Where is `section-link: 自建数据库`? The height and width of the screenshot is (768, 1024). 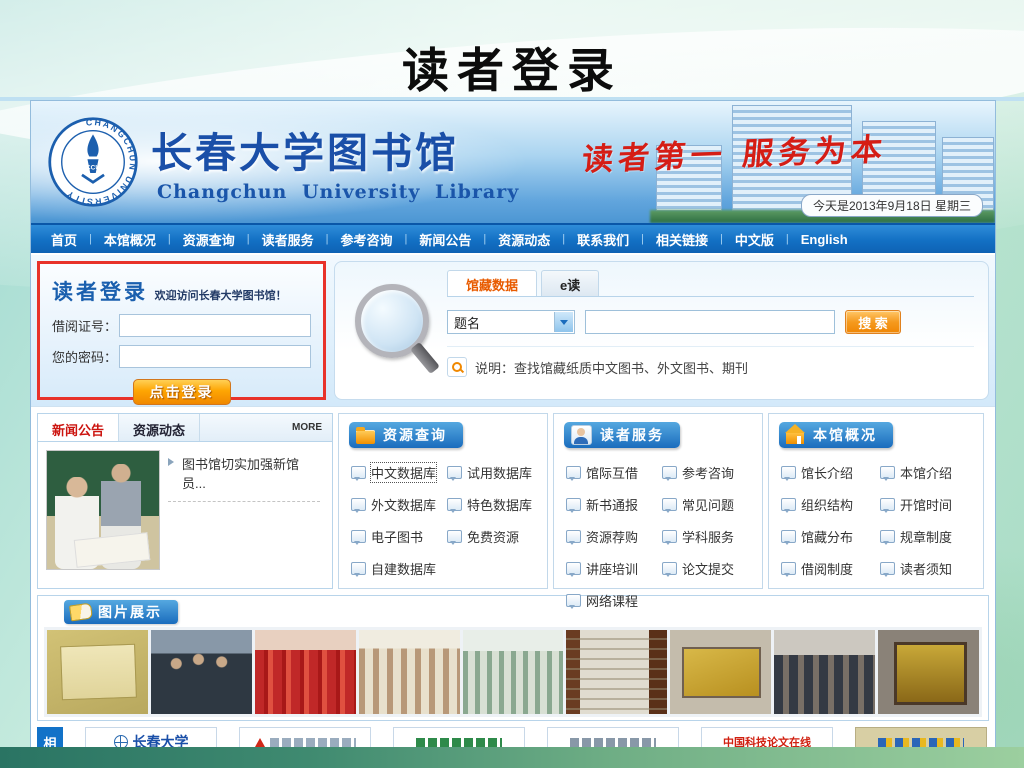 section-link: 自建数据库 is located at coordinates (399, 568).